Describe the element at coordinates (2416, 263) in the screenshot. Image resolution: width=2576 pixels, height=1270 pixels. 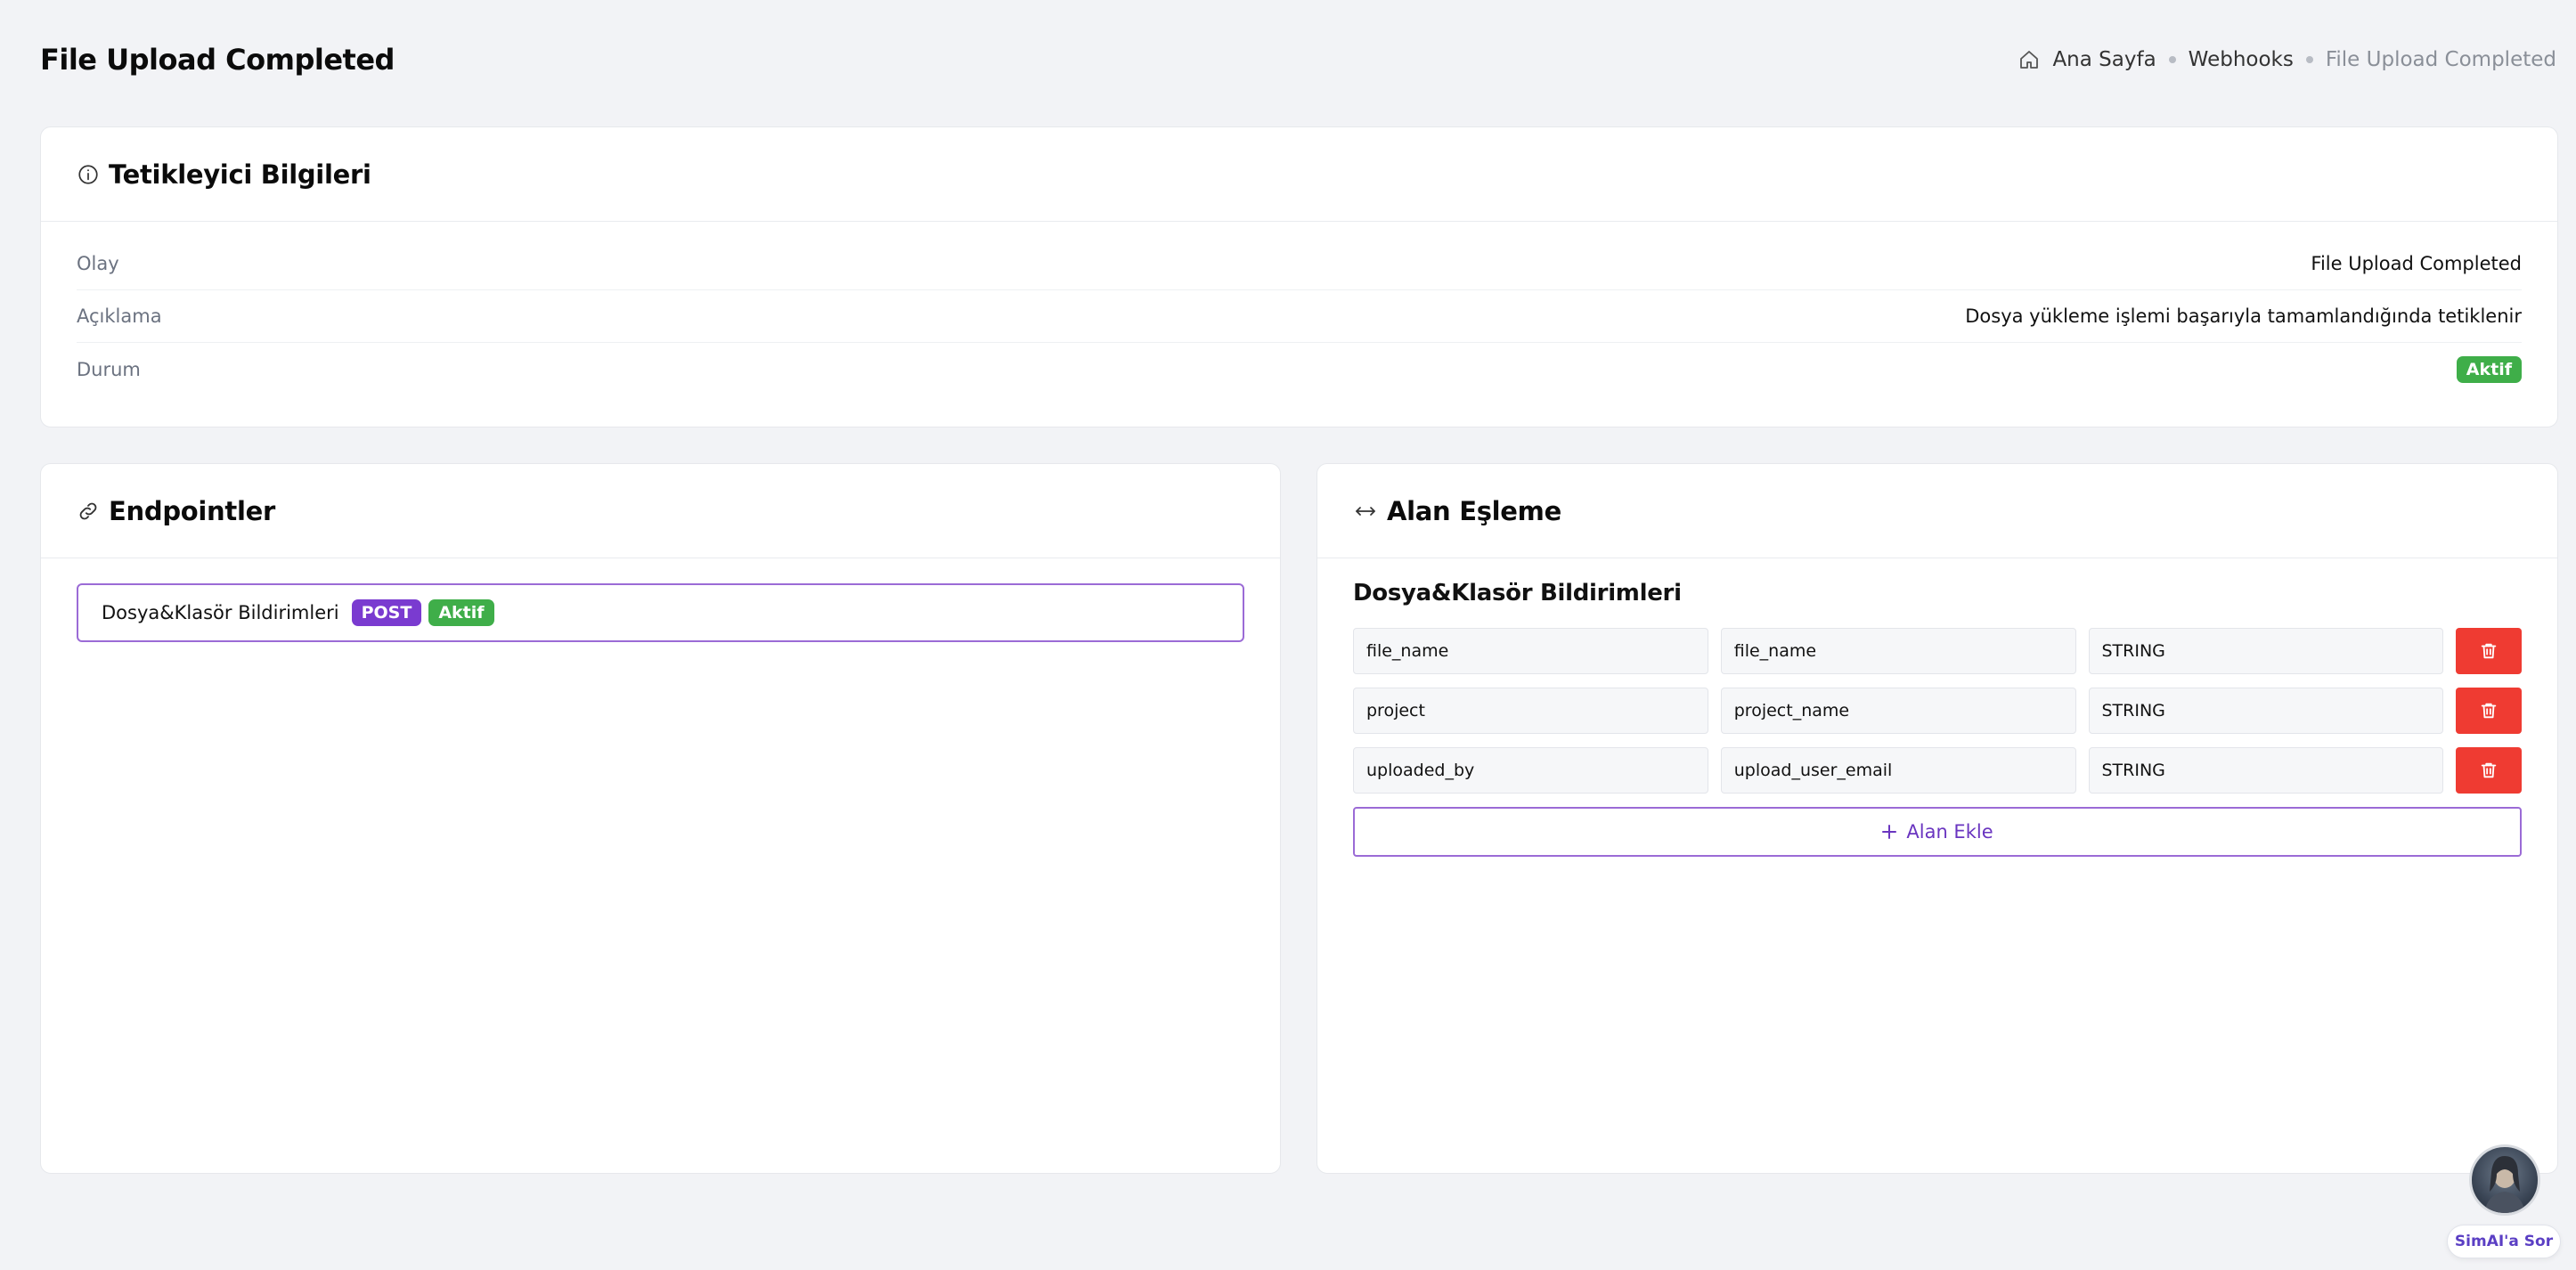
I see `info-value: File Upload Completed` at that location.